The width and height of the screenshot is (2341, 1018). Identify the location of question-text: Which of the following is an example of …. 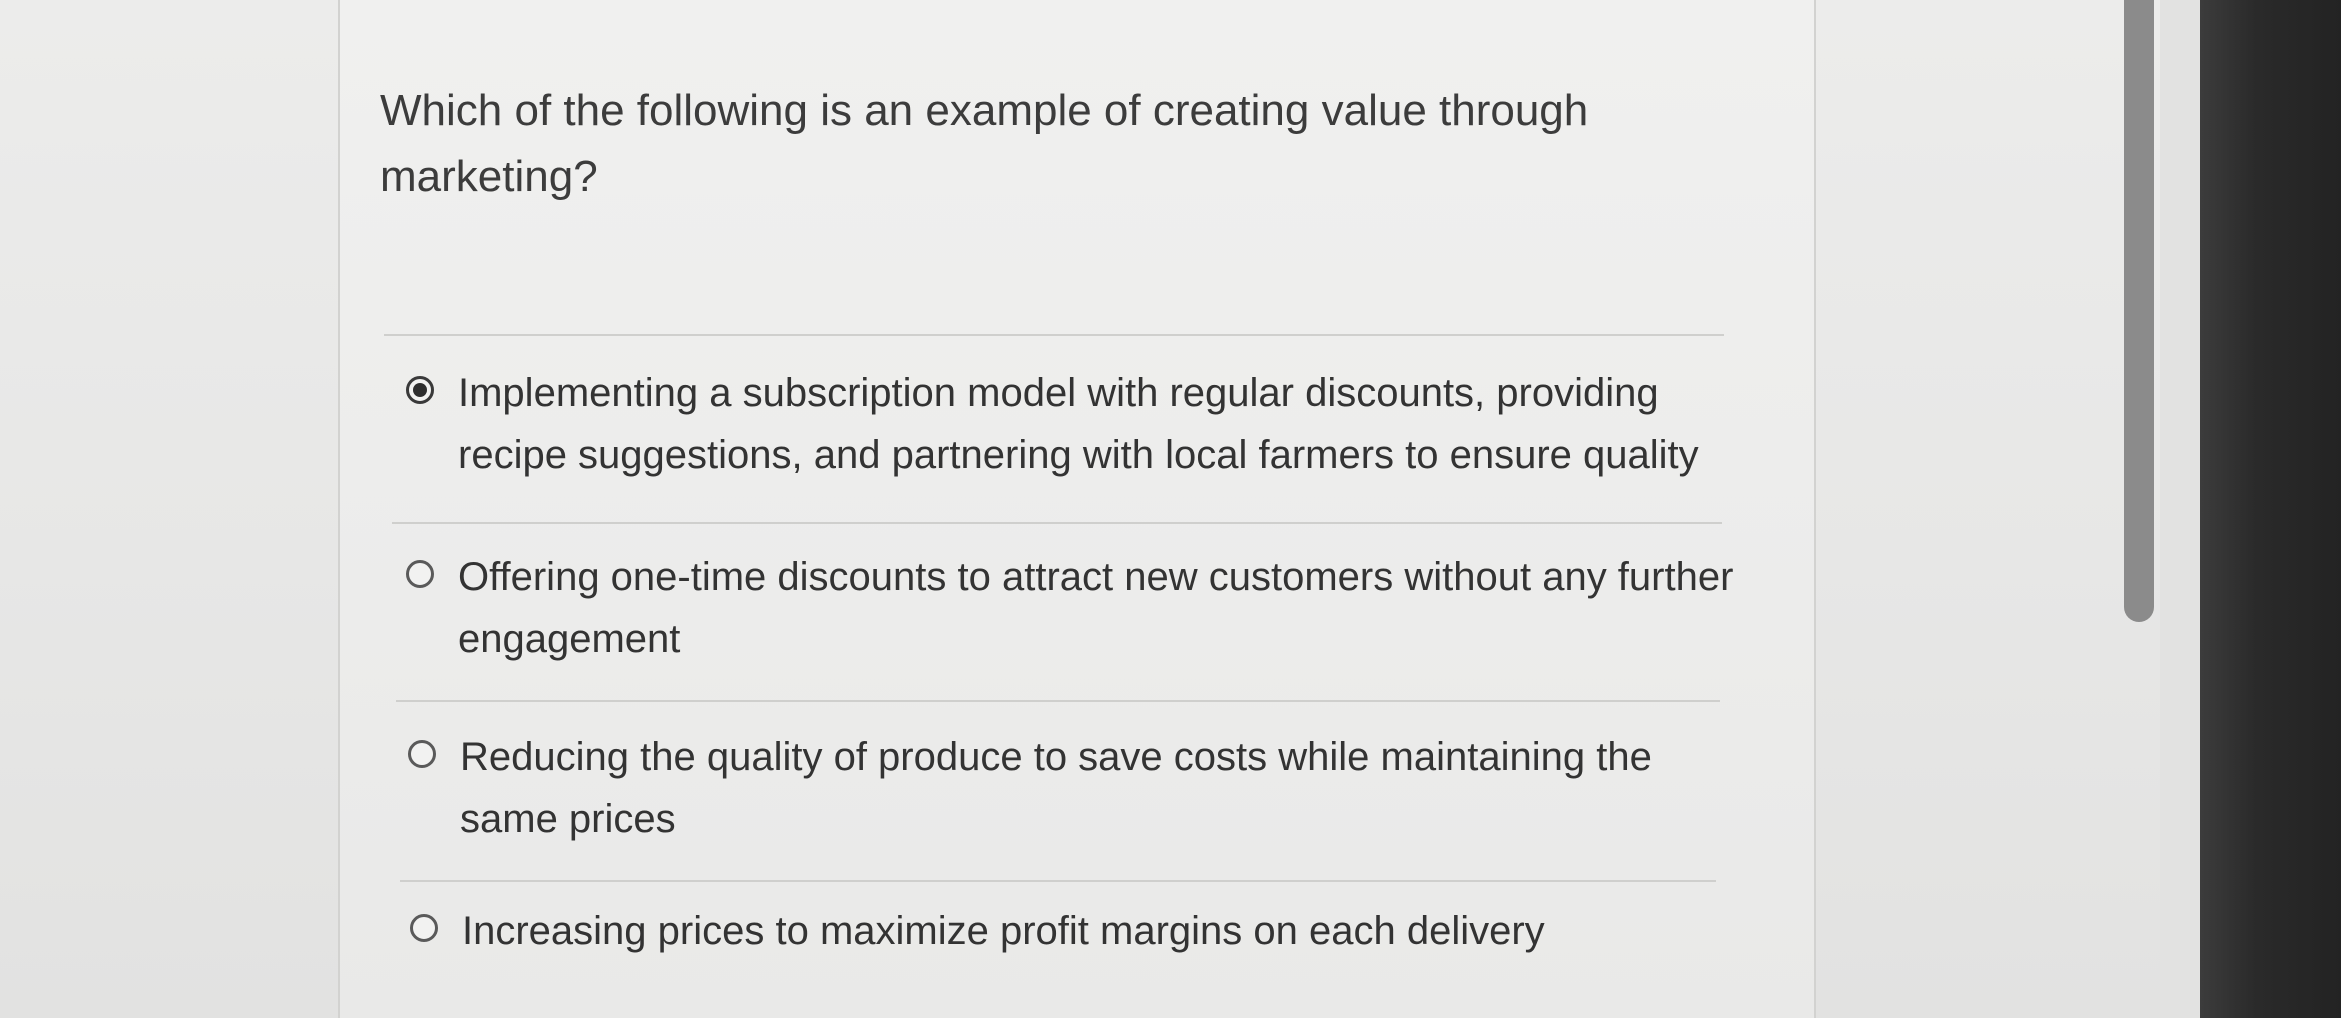
(984, 143).